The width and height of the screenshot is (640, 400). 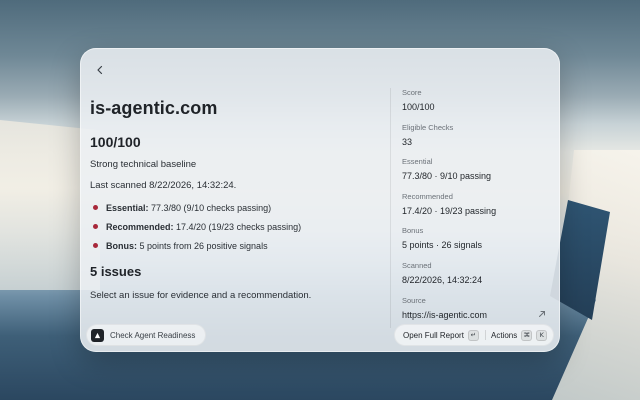 What do you see at coordinates (202, 246) in the screenshot?
I see `bullet-text: 5 points from 26 positive signals` at bounding box center [202, 246].